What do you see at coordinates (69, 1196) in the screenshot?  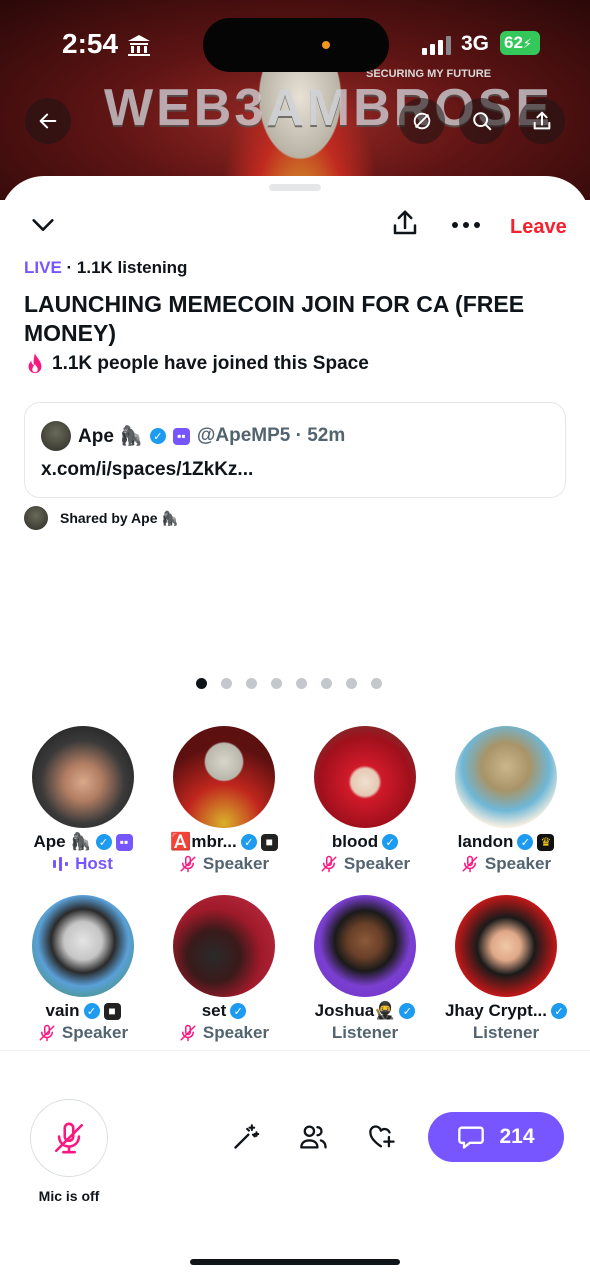 I see `mic-status-label: Mic is off` at bounding box center [69, 1196].